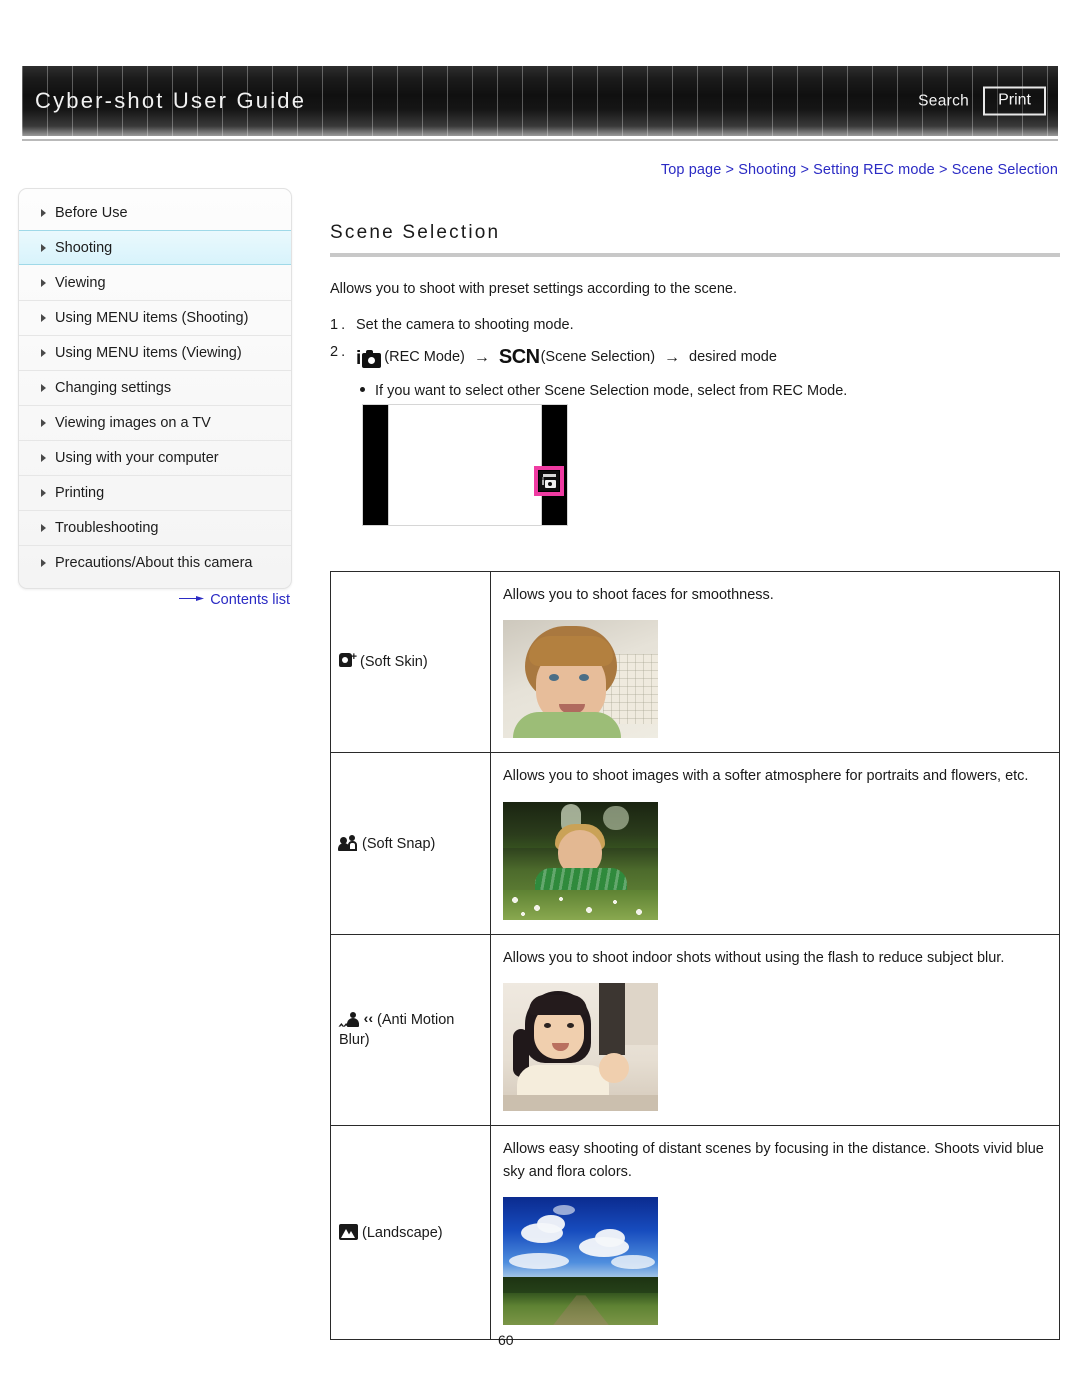 Image resolution: width=1080 pixels, height=1397 pixels. I want to click on breadcrumb-item-top-page: Top page, so click(691, 170).